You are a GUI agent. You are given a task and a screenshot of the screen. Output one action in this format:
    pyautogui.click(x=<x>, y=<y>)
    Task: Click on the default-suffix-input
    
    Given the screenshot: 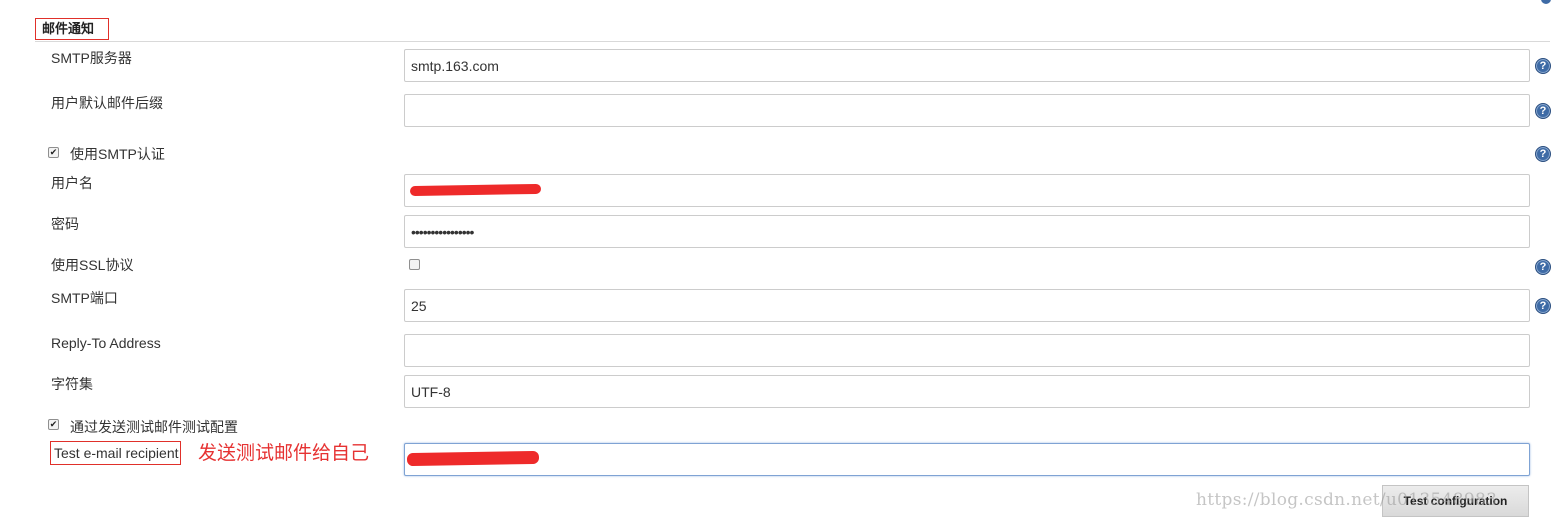 What is the action you would take?
    pyautogui.click(x=967, y=110)
    